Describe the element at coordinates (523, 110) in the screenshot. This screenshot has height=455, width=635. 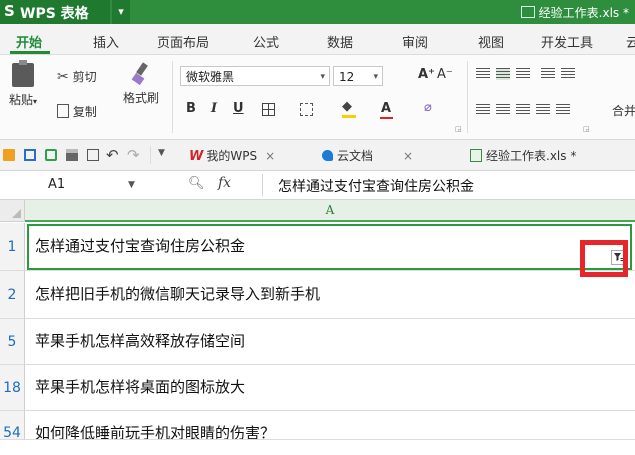
I see `align-right-icon` at that location.